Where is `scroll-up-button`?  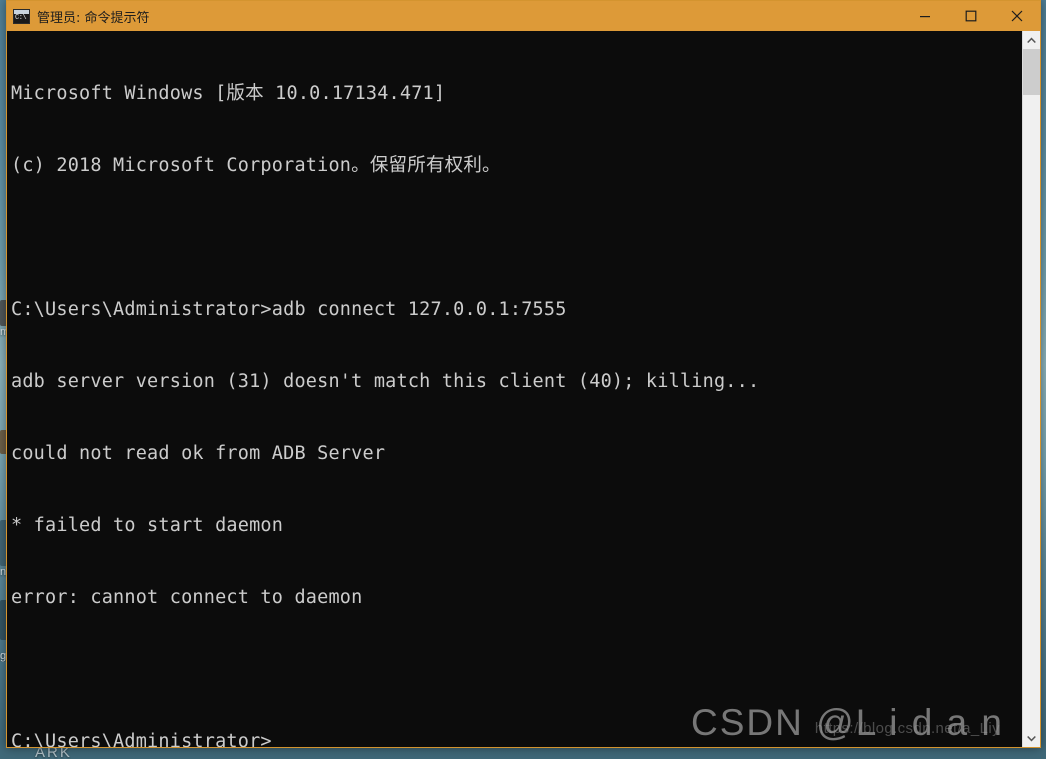
scroll-up-button is located at coordinates (1031, 40).